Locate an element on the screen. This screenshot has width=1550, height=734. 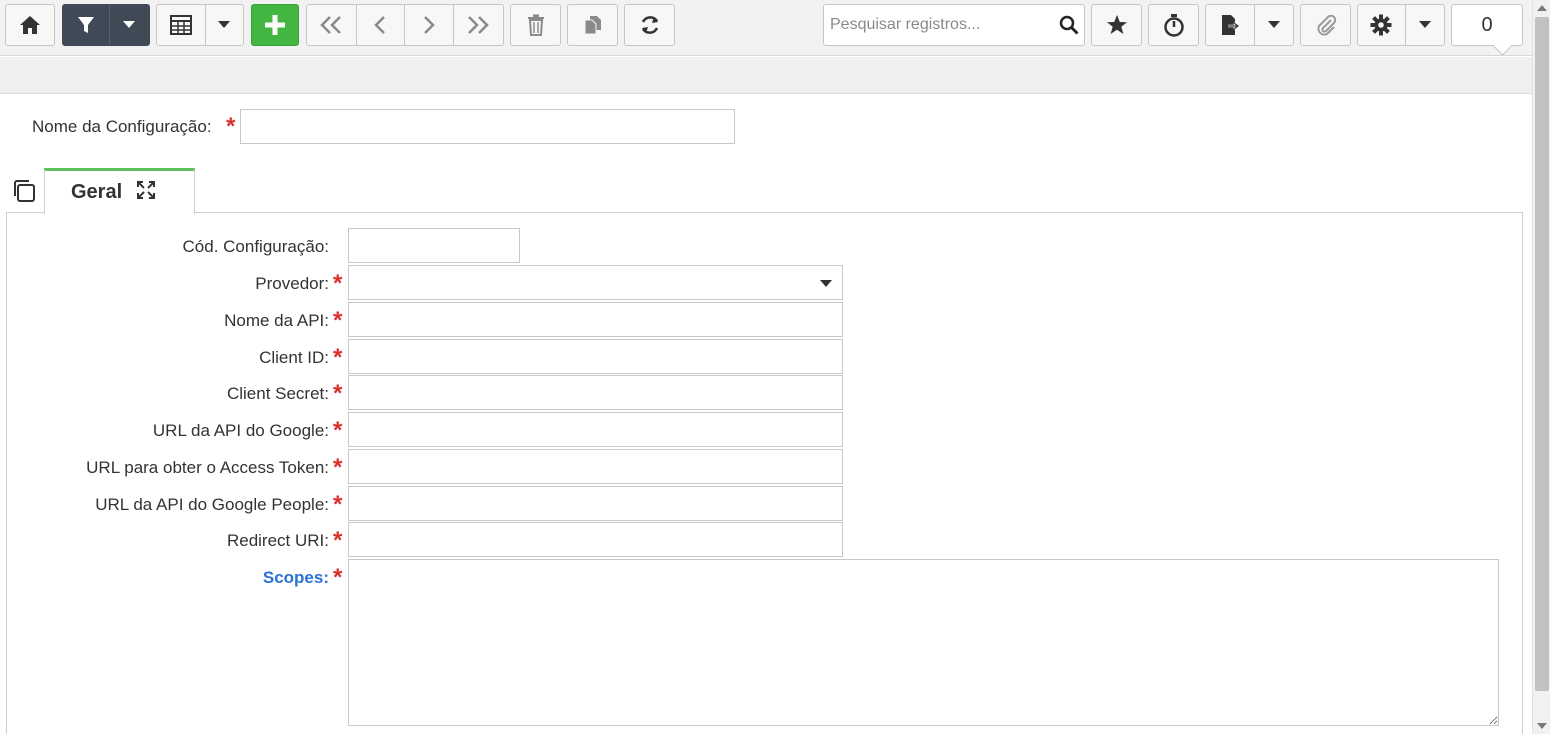
url-api-google-field is located at coordinates (595, 429).